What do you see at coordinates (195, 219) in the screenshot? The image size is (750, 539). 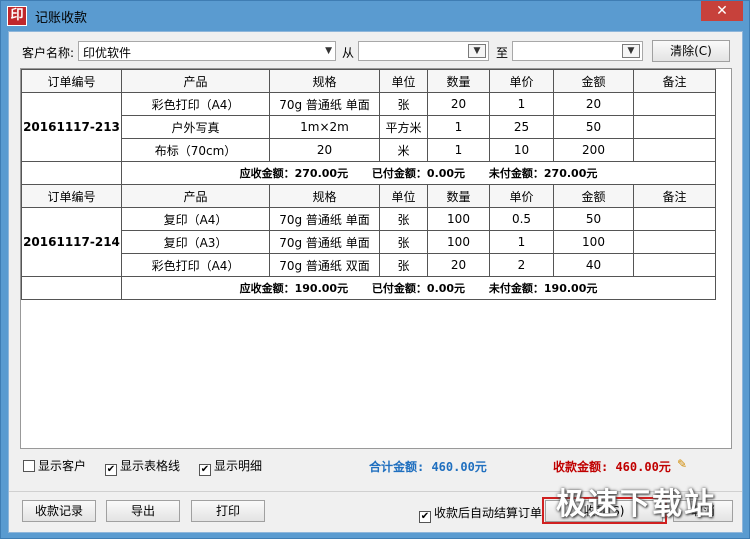 I see `cell-product: 复印（A4）` at bounding box center [195, 219].